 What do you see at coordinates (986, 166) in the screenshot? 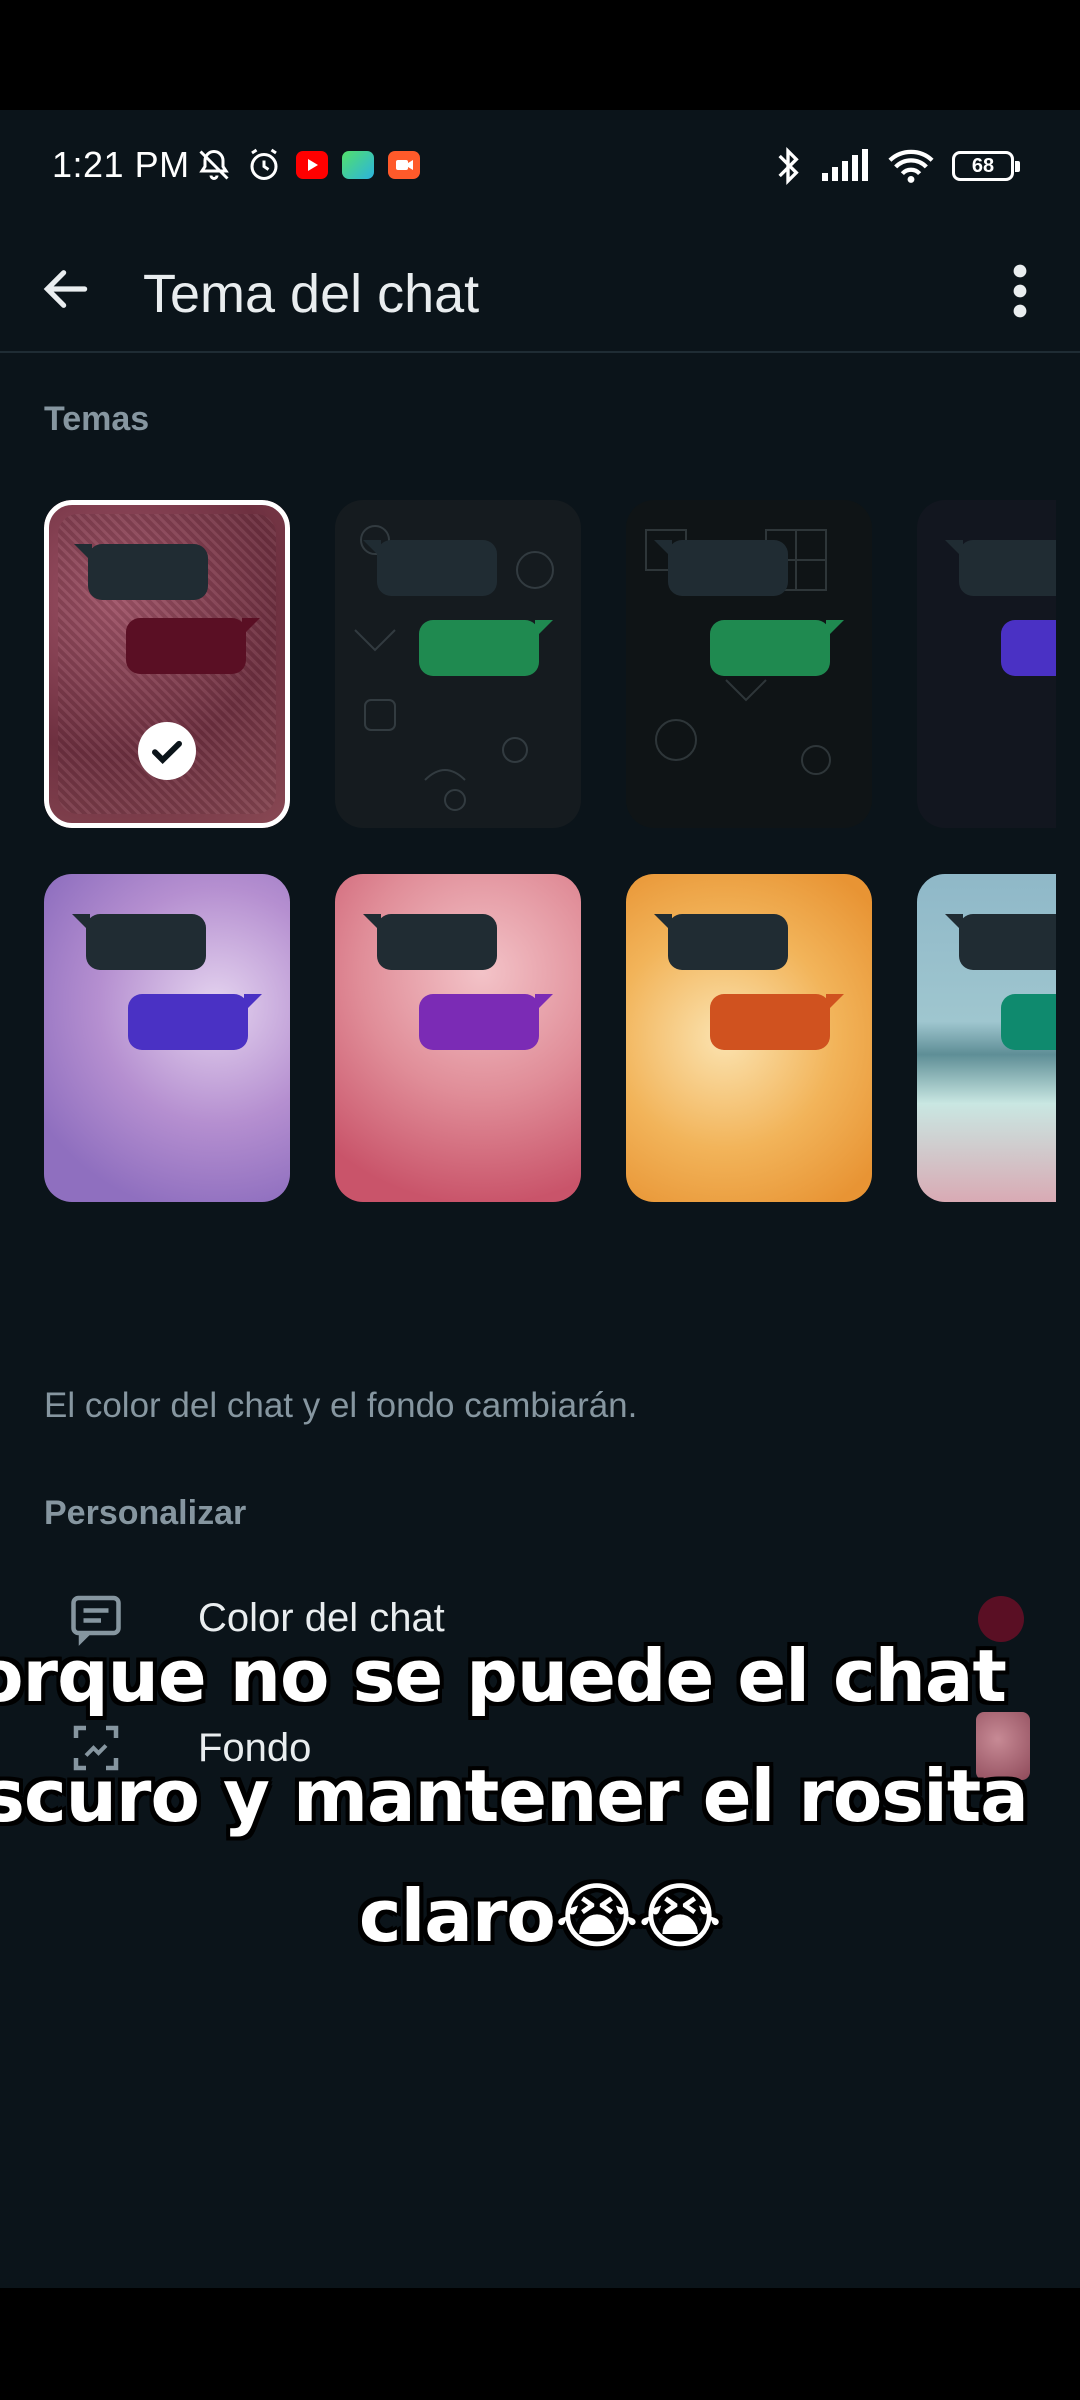
I see `battery-indicator: 68` at bounding box center [986, 166].